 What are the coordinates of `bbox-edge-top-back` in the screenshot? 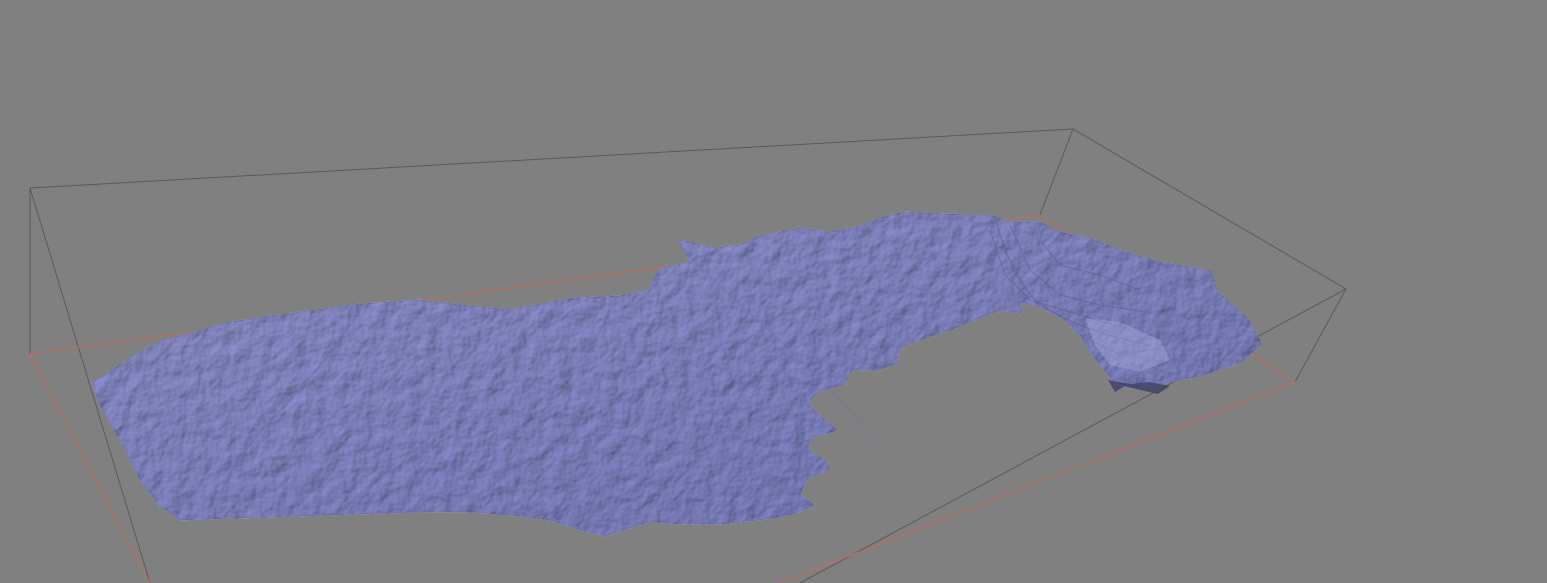 It's located at (551, 158).